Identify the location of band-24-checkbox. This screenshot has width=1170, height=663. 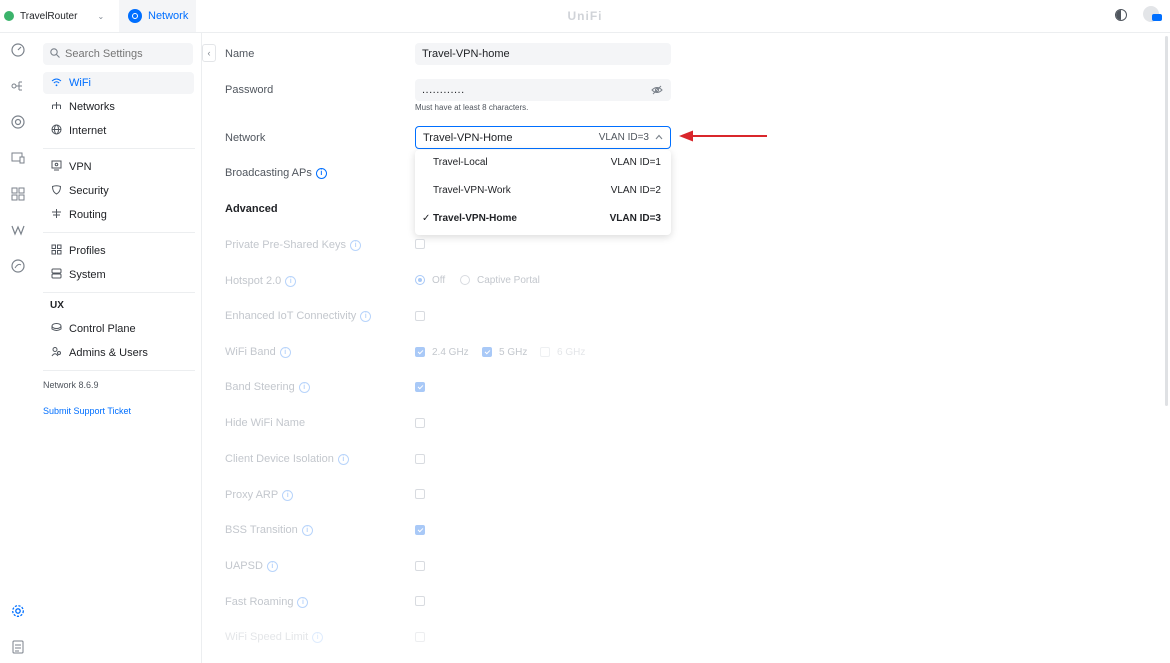
(420, 352).